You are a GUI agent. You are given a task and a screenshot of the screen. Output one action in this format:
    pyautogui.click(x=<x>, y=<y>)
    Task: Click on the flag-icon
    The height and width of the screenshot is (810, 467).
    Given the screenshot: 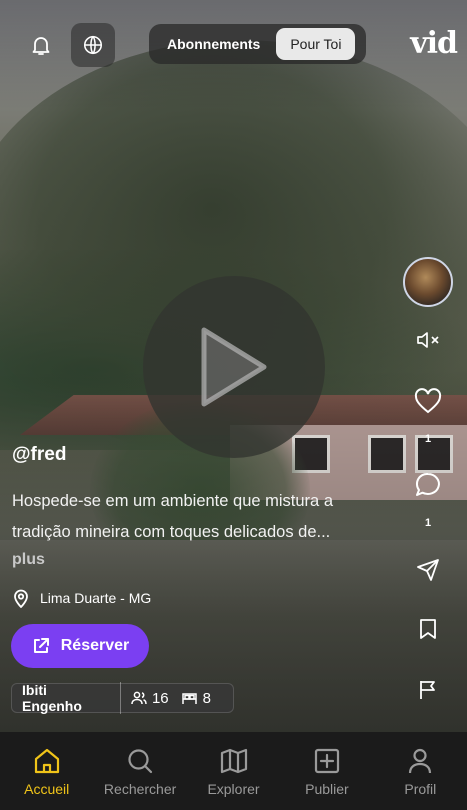 What is the action you would take?
    pyautogui.click(x=427, y=690)
    